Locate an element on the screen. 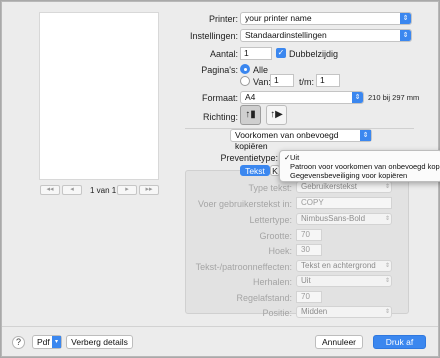 The height and width of the screenshot is (358, 440). pages-range-radio is located at coordinates (245, 81).